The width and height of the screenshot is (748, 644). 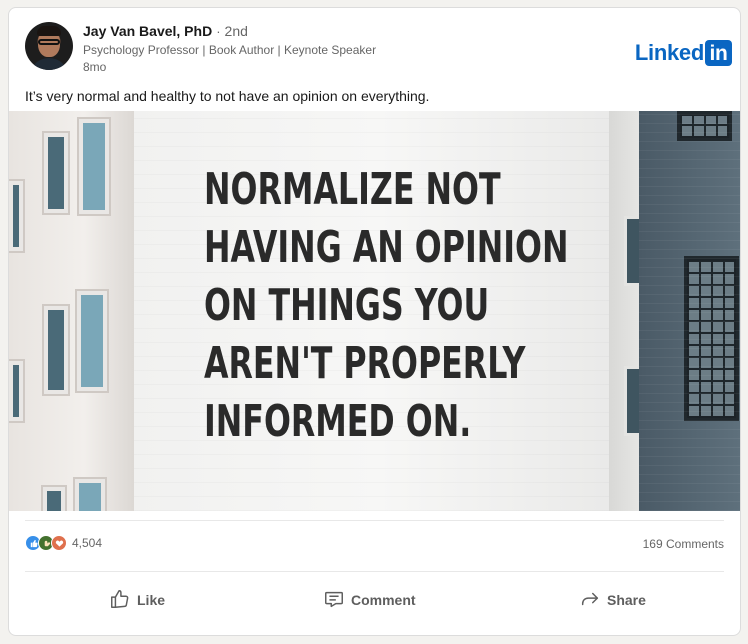 I want to click on mural-line: AREN'T PROPERLY, so click(x=365, y=363).